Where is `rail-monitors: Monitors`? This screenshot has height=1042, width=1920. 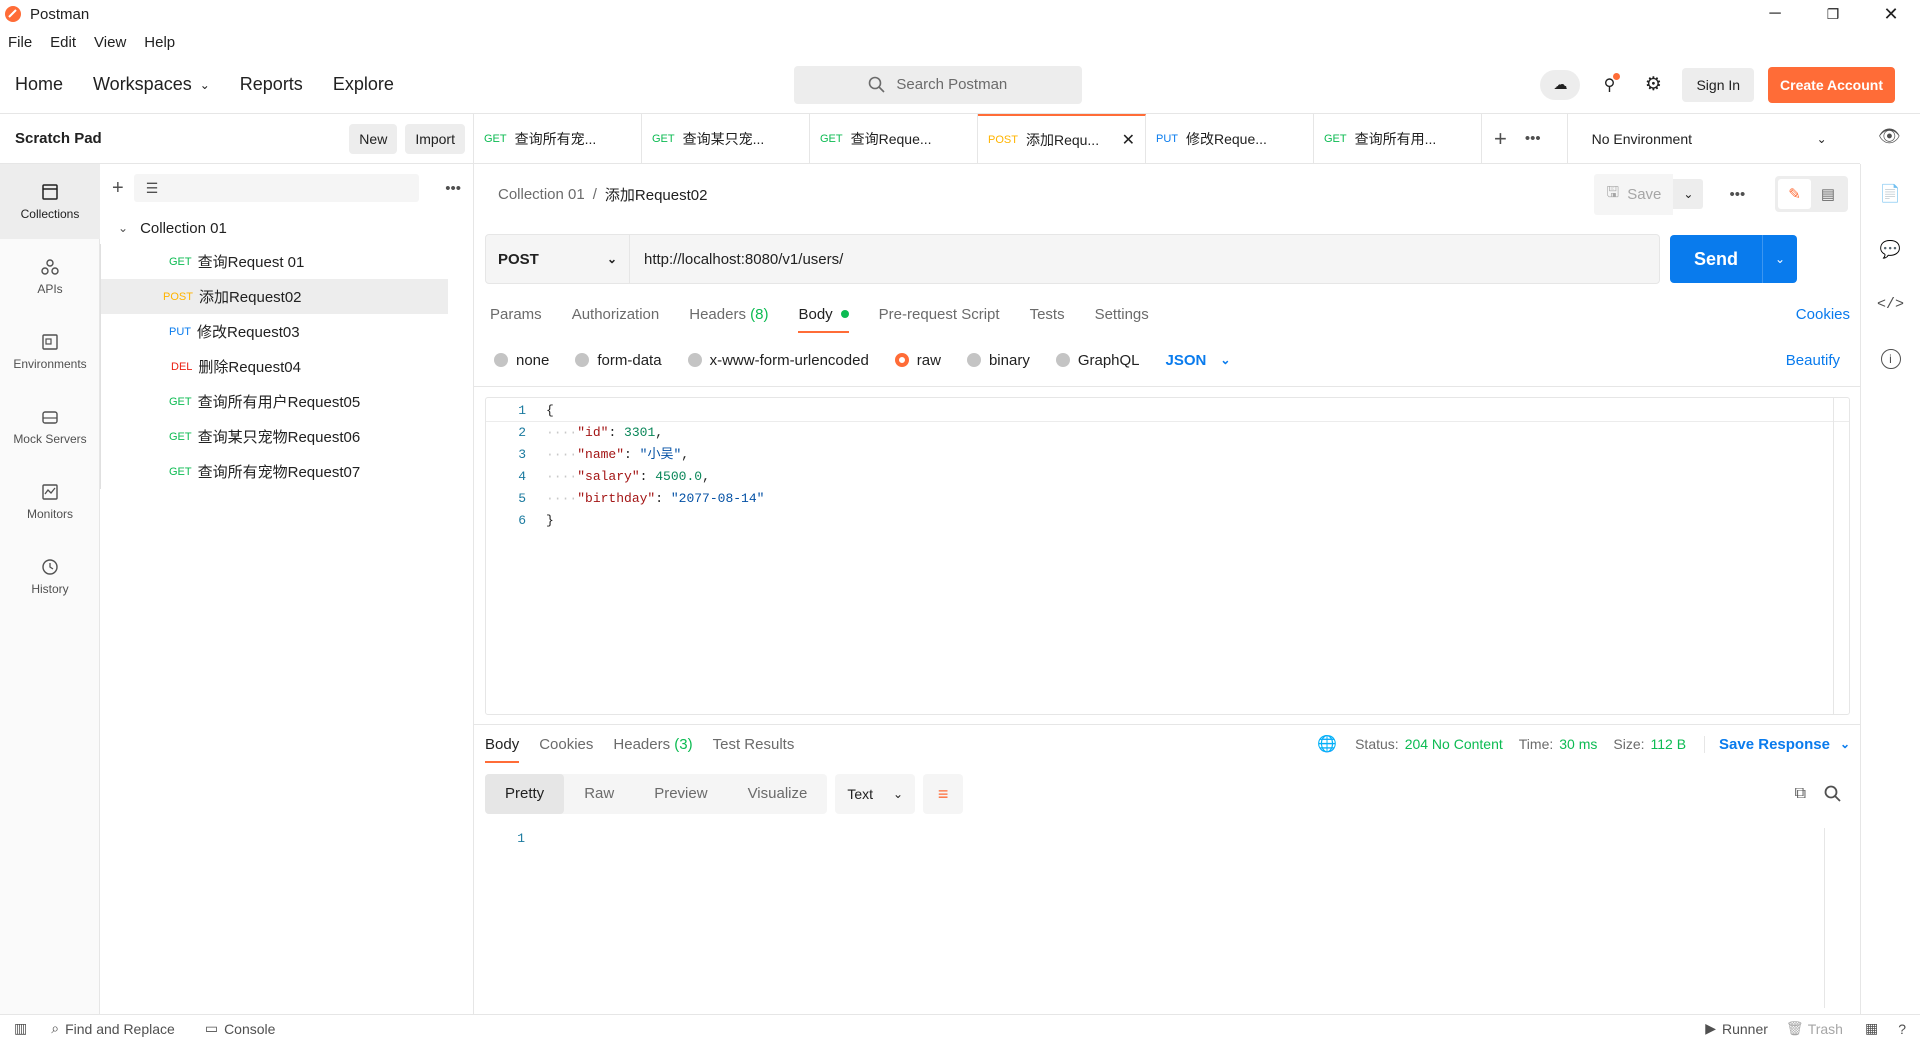
rail-monitors: Monitors is located at coordinates (50, 501).